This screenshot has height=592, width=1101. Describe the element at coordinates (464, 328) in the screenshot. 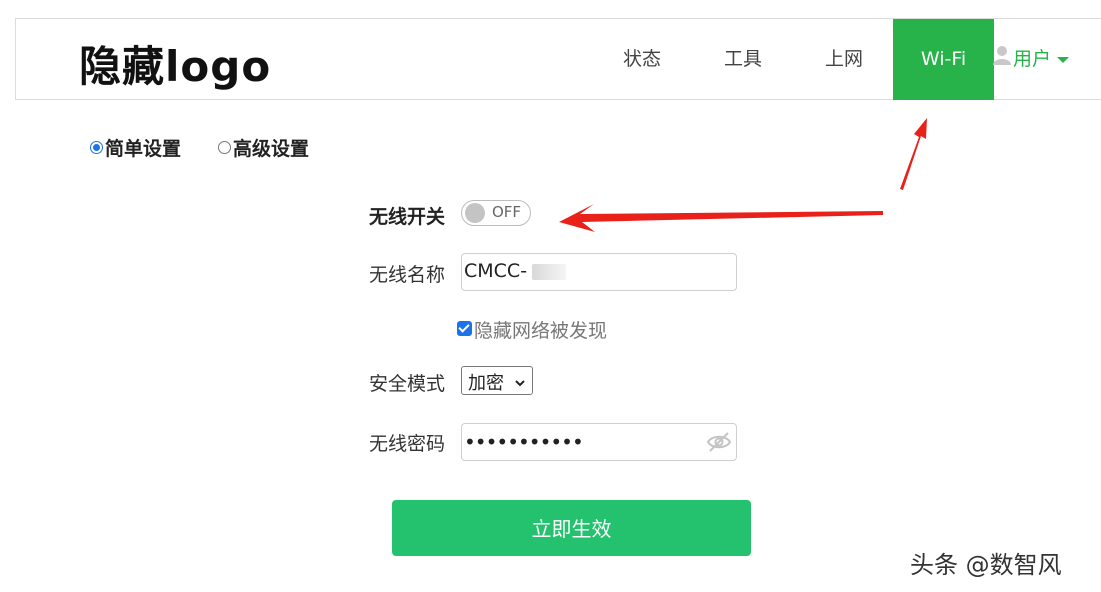

I see `checkbox-checked-icon` at that location.